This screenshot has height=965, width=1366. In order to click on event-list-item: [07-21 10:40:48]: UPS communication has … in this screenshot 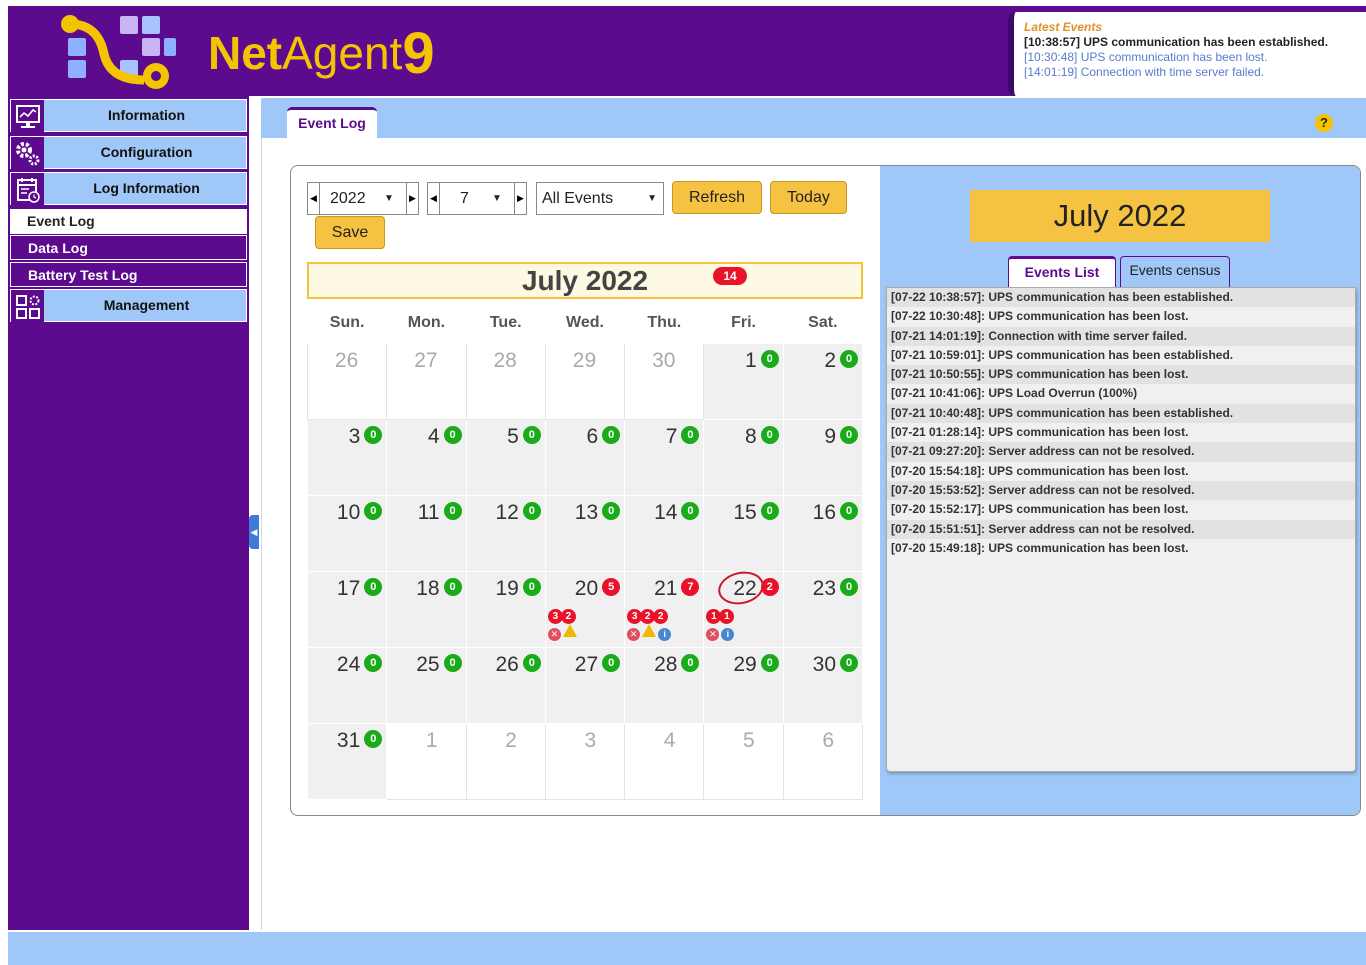, I will do `click(1121, 413)`.